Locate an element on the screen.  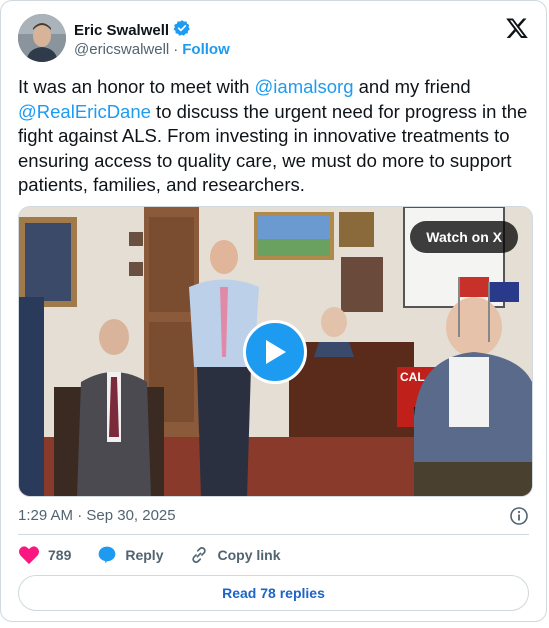
divider is located at coordinates (273, 534).